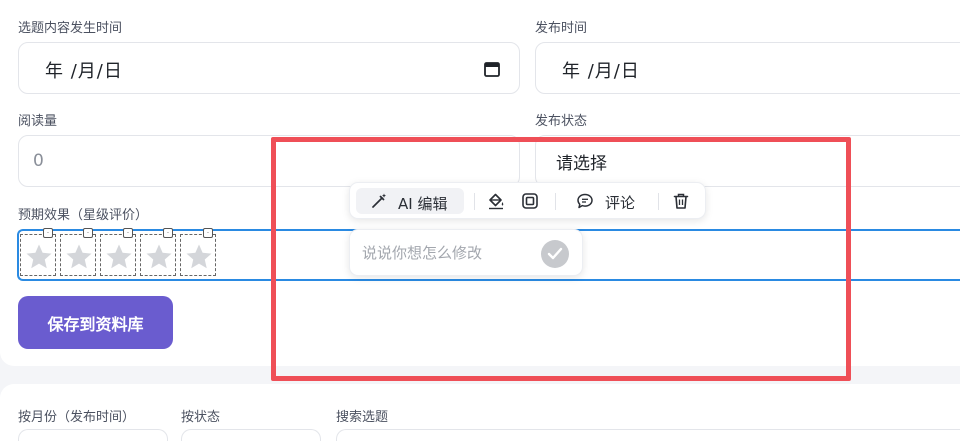 The image size is (960, 441). What do you see at coordinates (95, 322) in the screenshot?
I see `save-to-library-button: 保存到资料库` at bounding box center [95, 322].